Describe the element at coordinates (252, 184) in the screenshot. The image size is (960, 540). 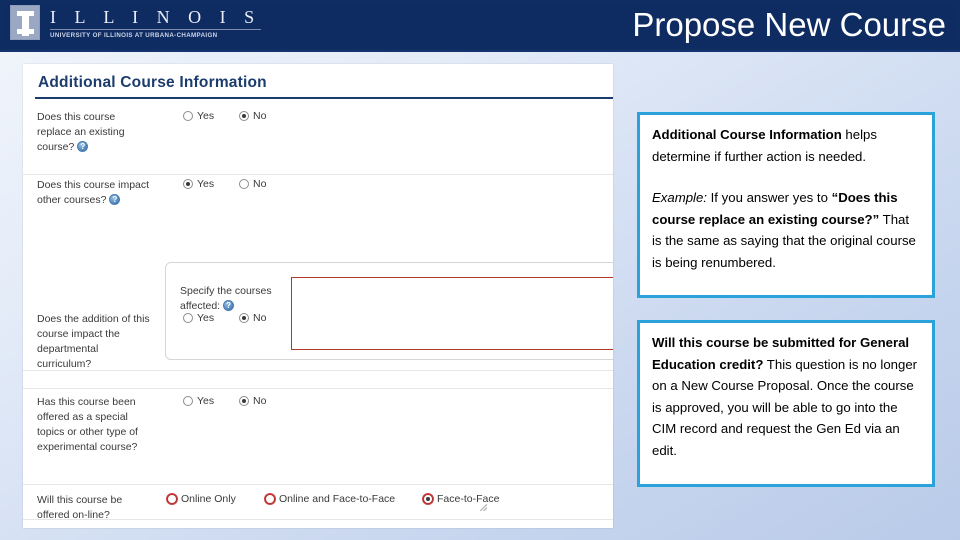
I see `radio-option-impact-other-no: No` at that location.